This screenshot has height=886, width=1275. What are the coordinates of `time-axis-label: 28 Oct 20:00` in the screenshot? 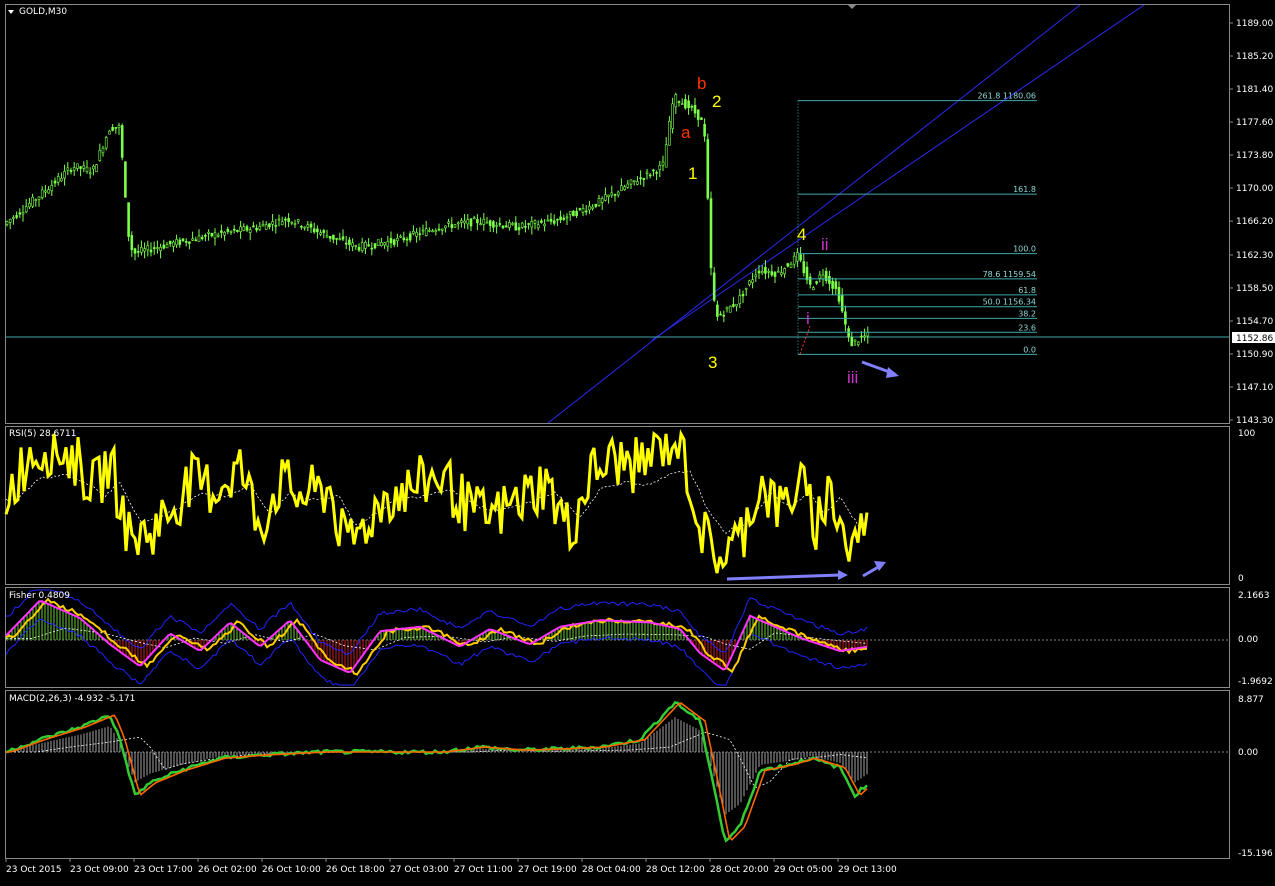 It's located at (739, 870).